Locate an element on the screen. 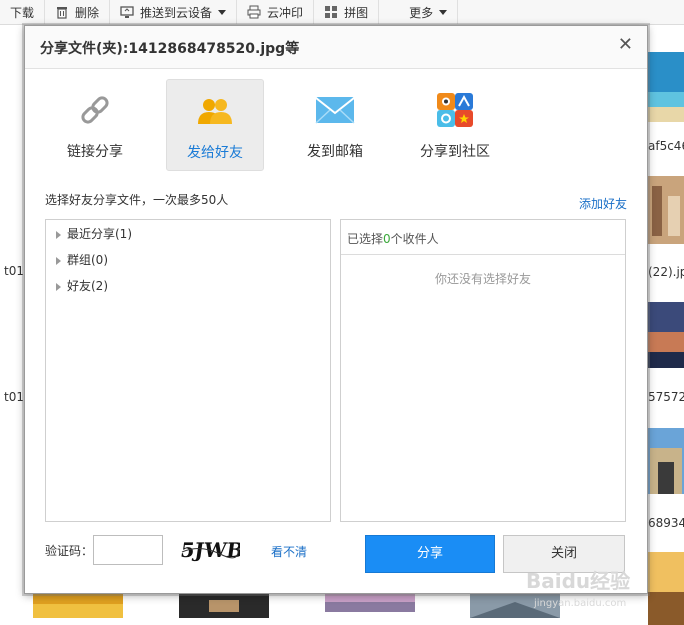 The width and height of the screenshot is (684, 625). selected-suffix: 个收件人 is located at coordinates (414, 239).